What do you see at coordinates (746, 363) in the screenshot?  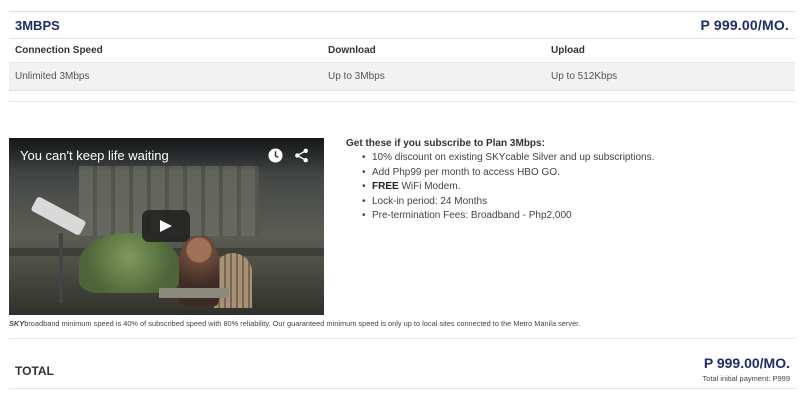 I see `total-price: P 999.00/MO.` at bounding box center [746, 363].